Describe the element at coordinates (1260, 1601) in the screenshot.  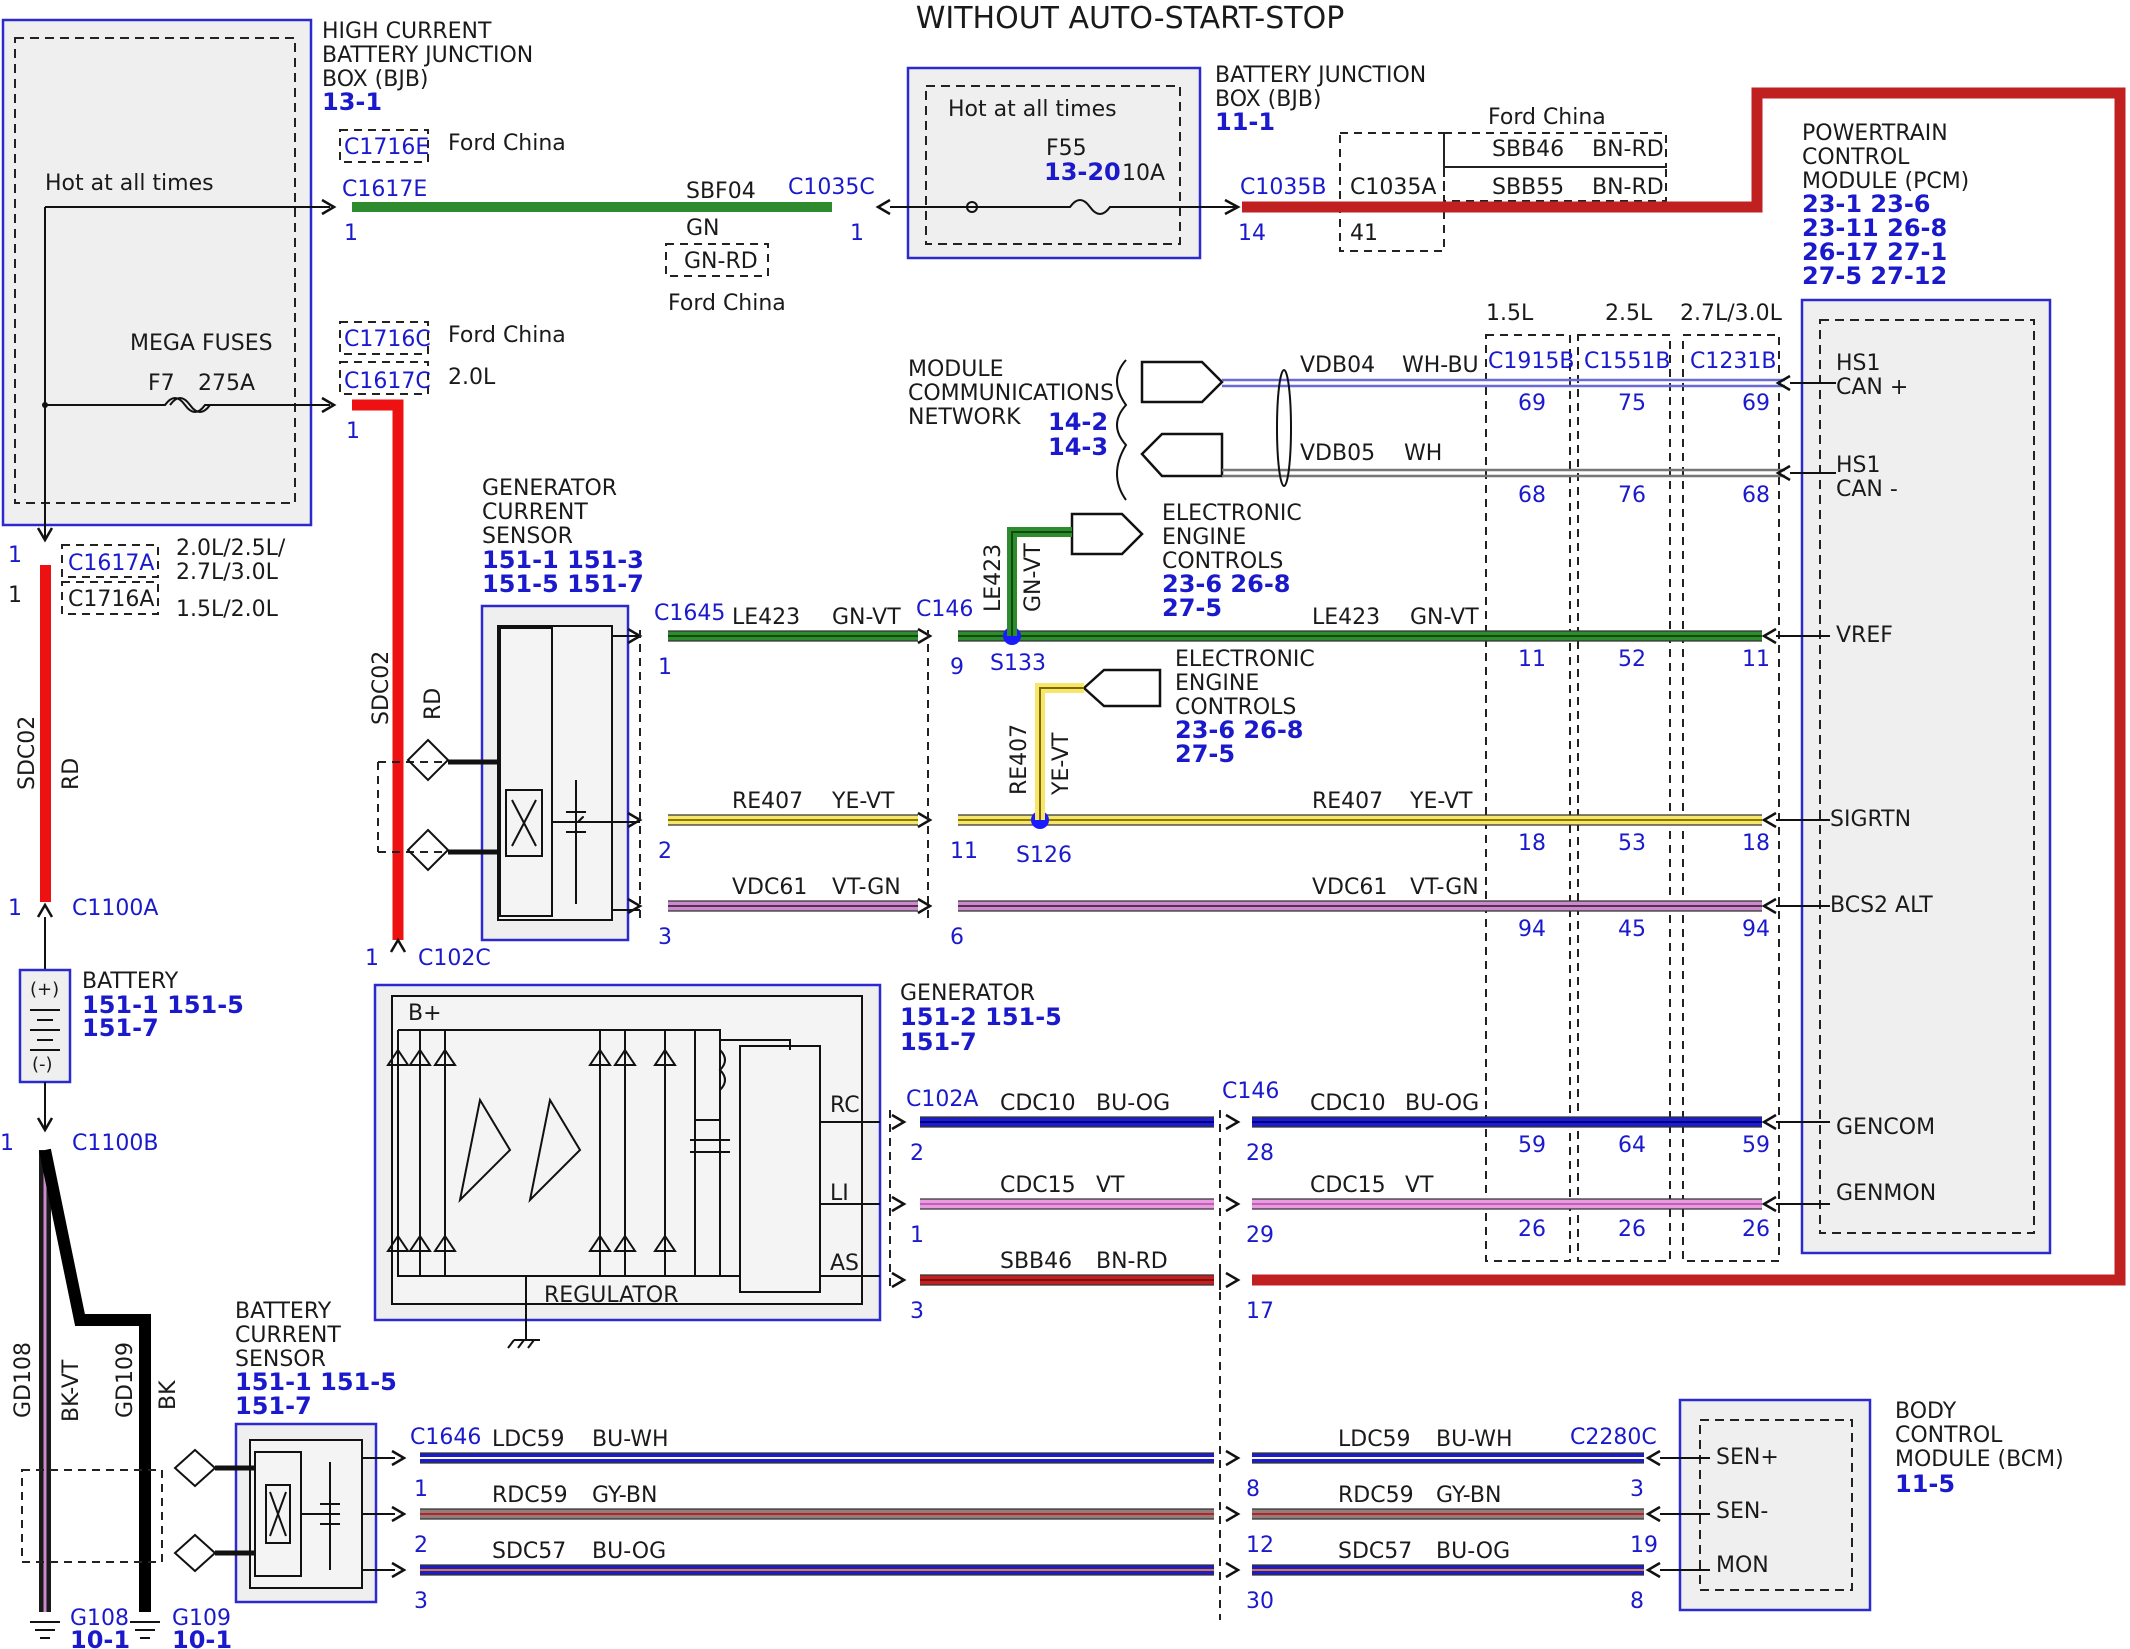
I see `pin-number: 30` at that location.